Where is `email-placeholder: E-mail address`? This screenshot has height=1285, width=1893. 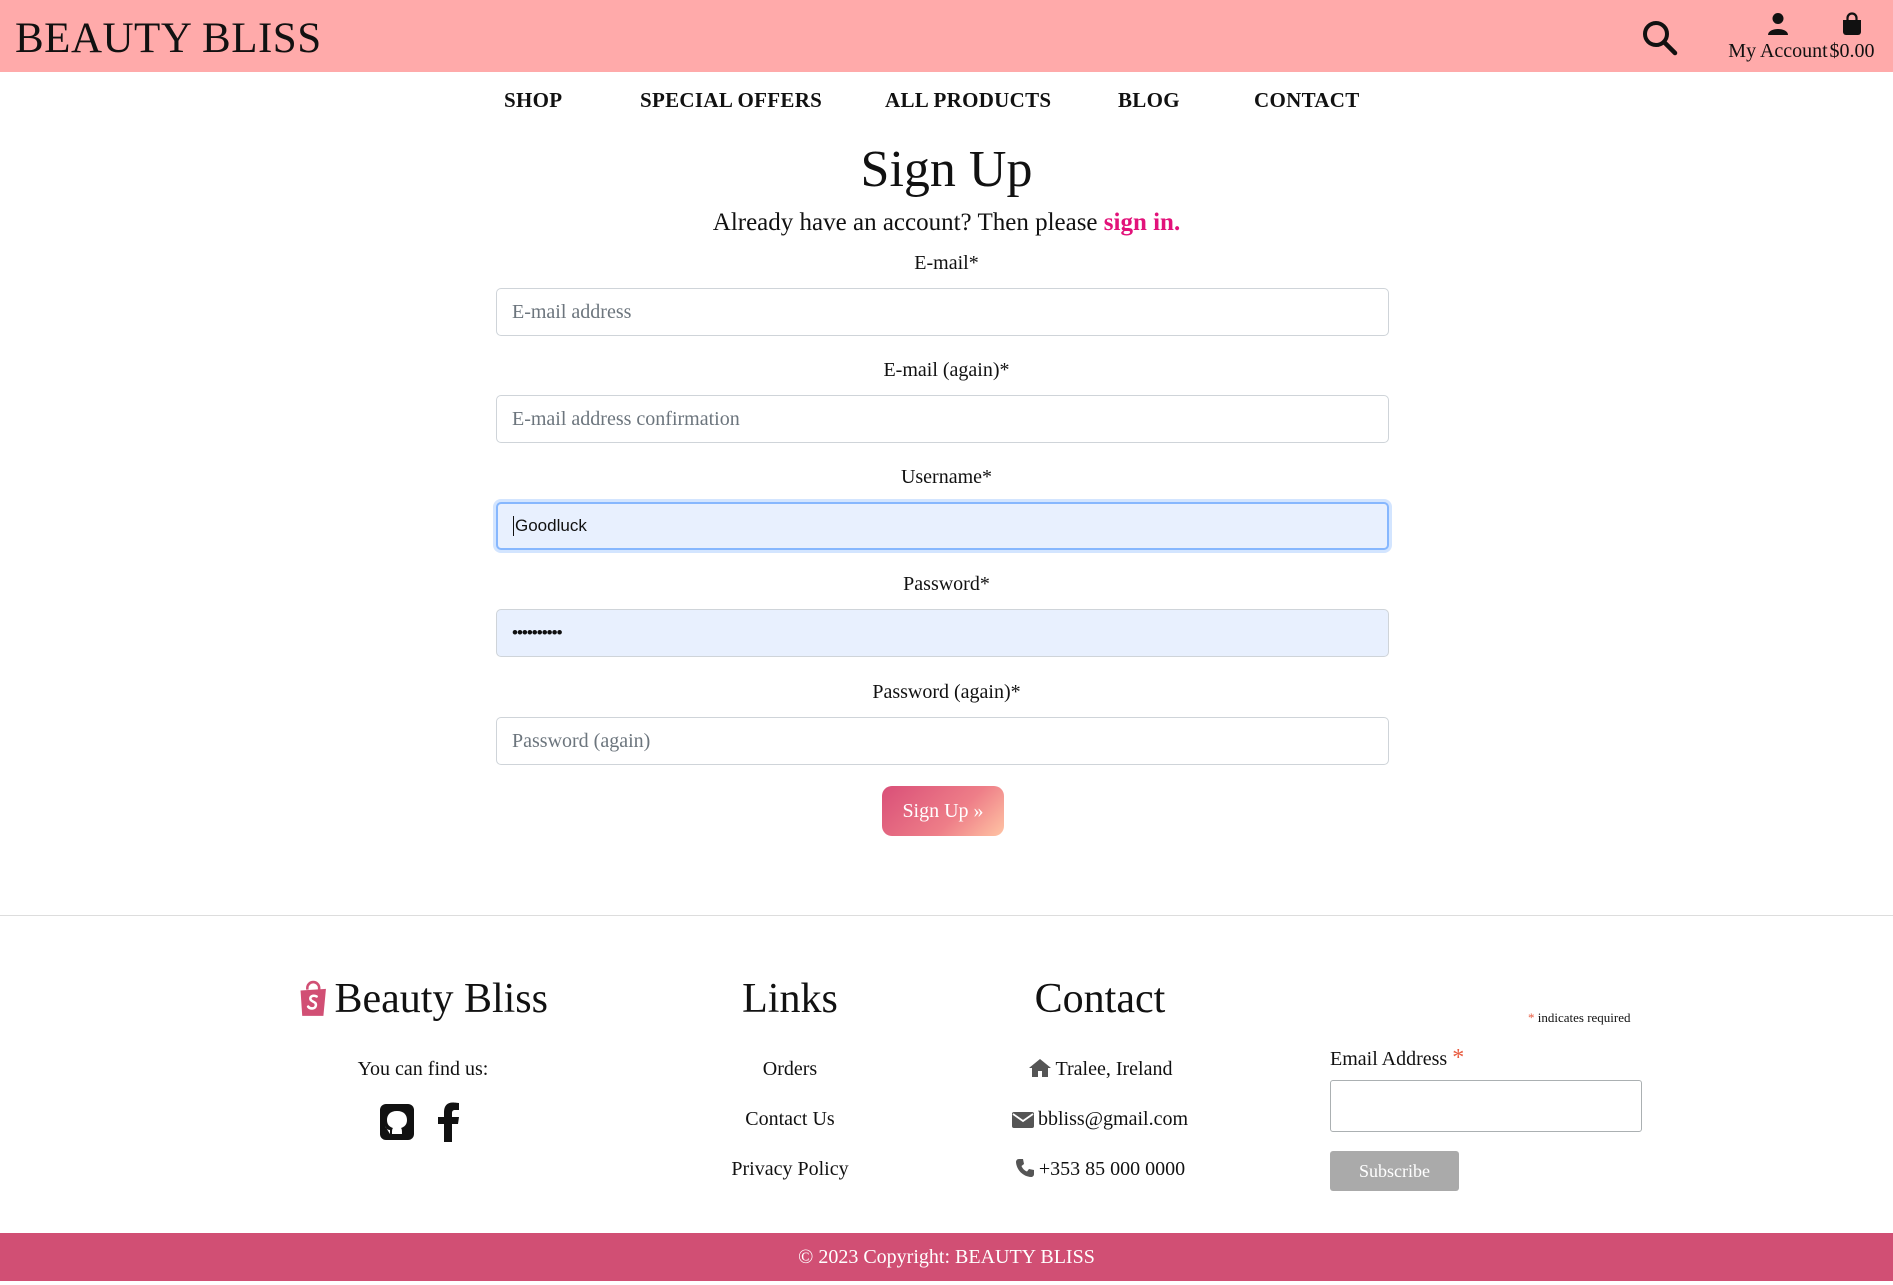
email-placeholder: E-mail address is located at coordinates (572, 311).